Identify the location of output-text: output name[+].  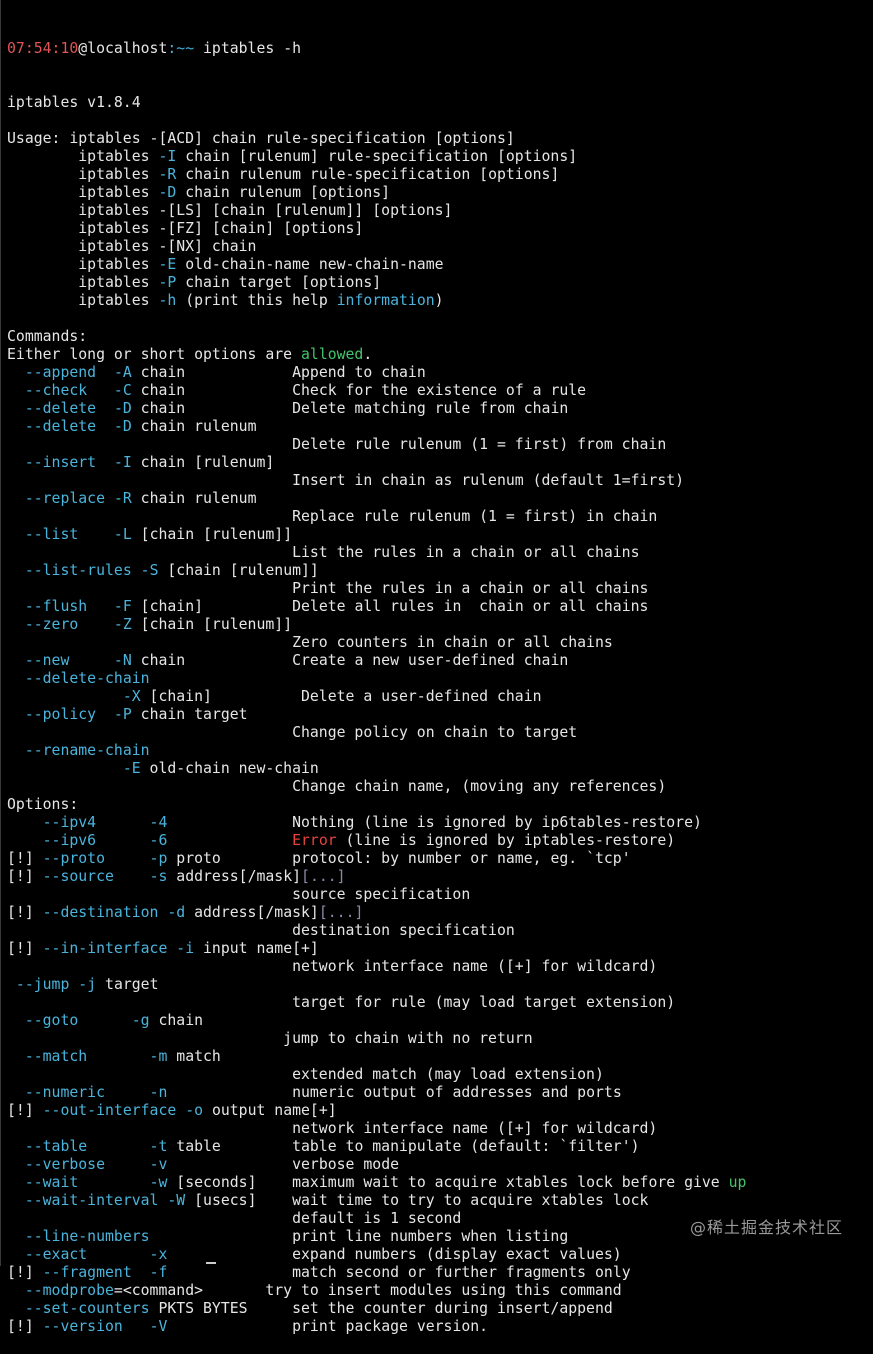
(270, 1110).